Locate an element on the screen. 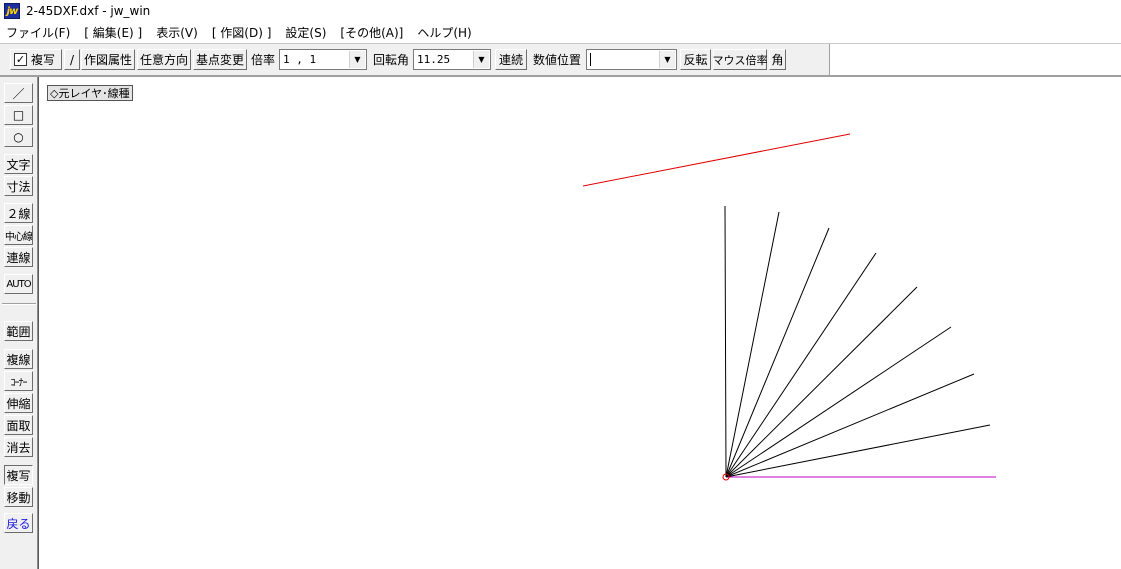 The width and height of the screenshot is (1121, 569). source-layer-linetype-label: ◇元レイヤ･線種 is located at coordinates (90, 93).